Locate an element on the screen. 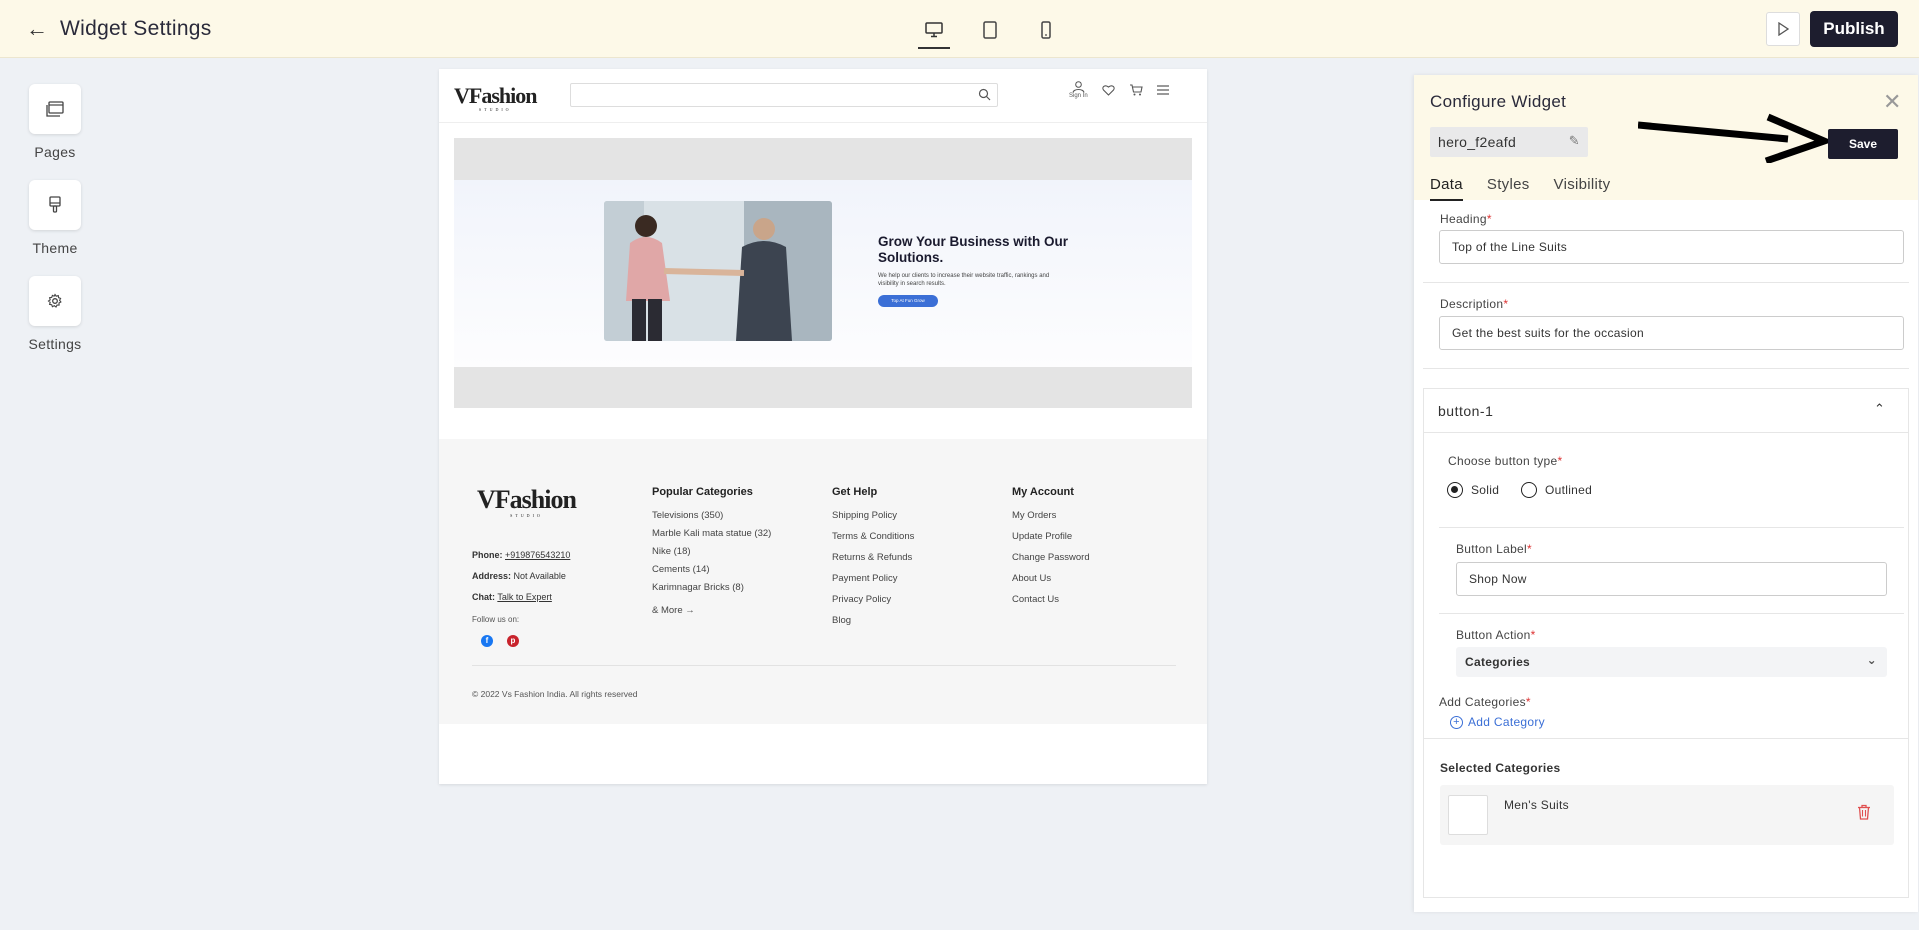  chat-link: Talk to Expert is located at coordinates (524, 597).